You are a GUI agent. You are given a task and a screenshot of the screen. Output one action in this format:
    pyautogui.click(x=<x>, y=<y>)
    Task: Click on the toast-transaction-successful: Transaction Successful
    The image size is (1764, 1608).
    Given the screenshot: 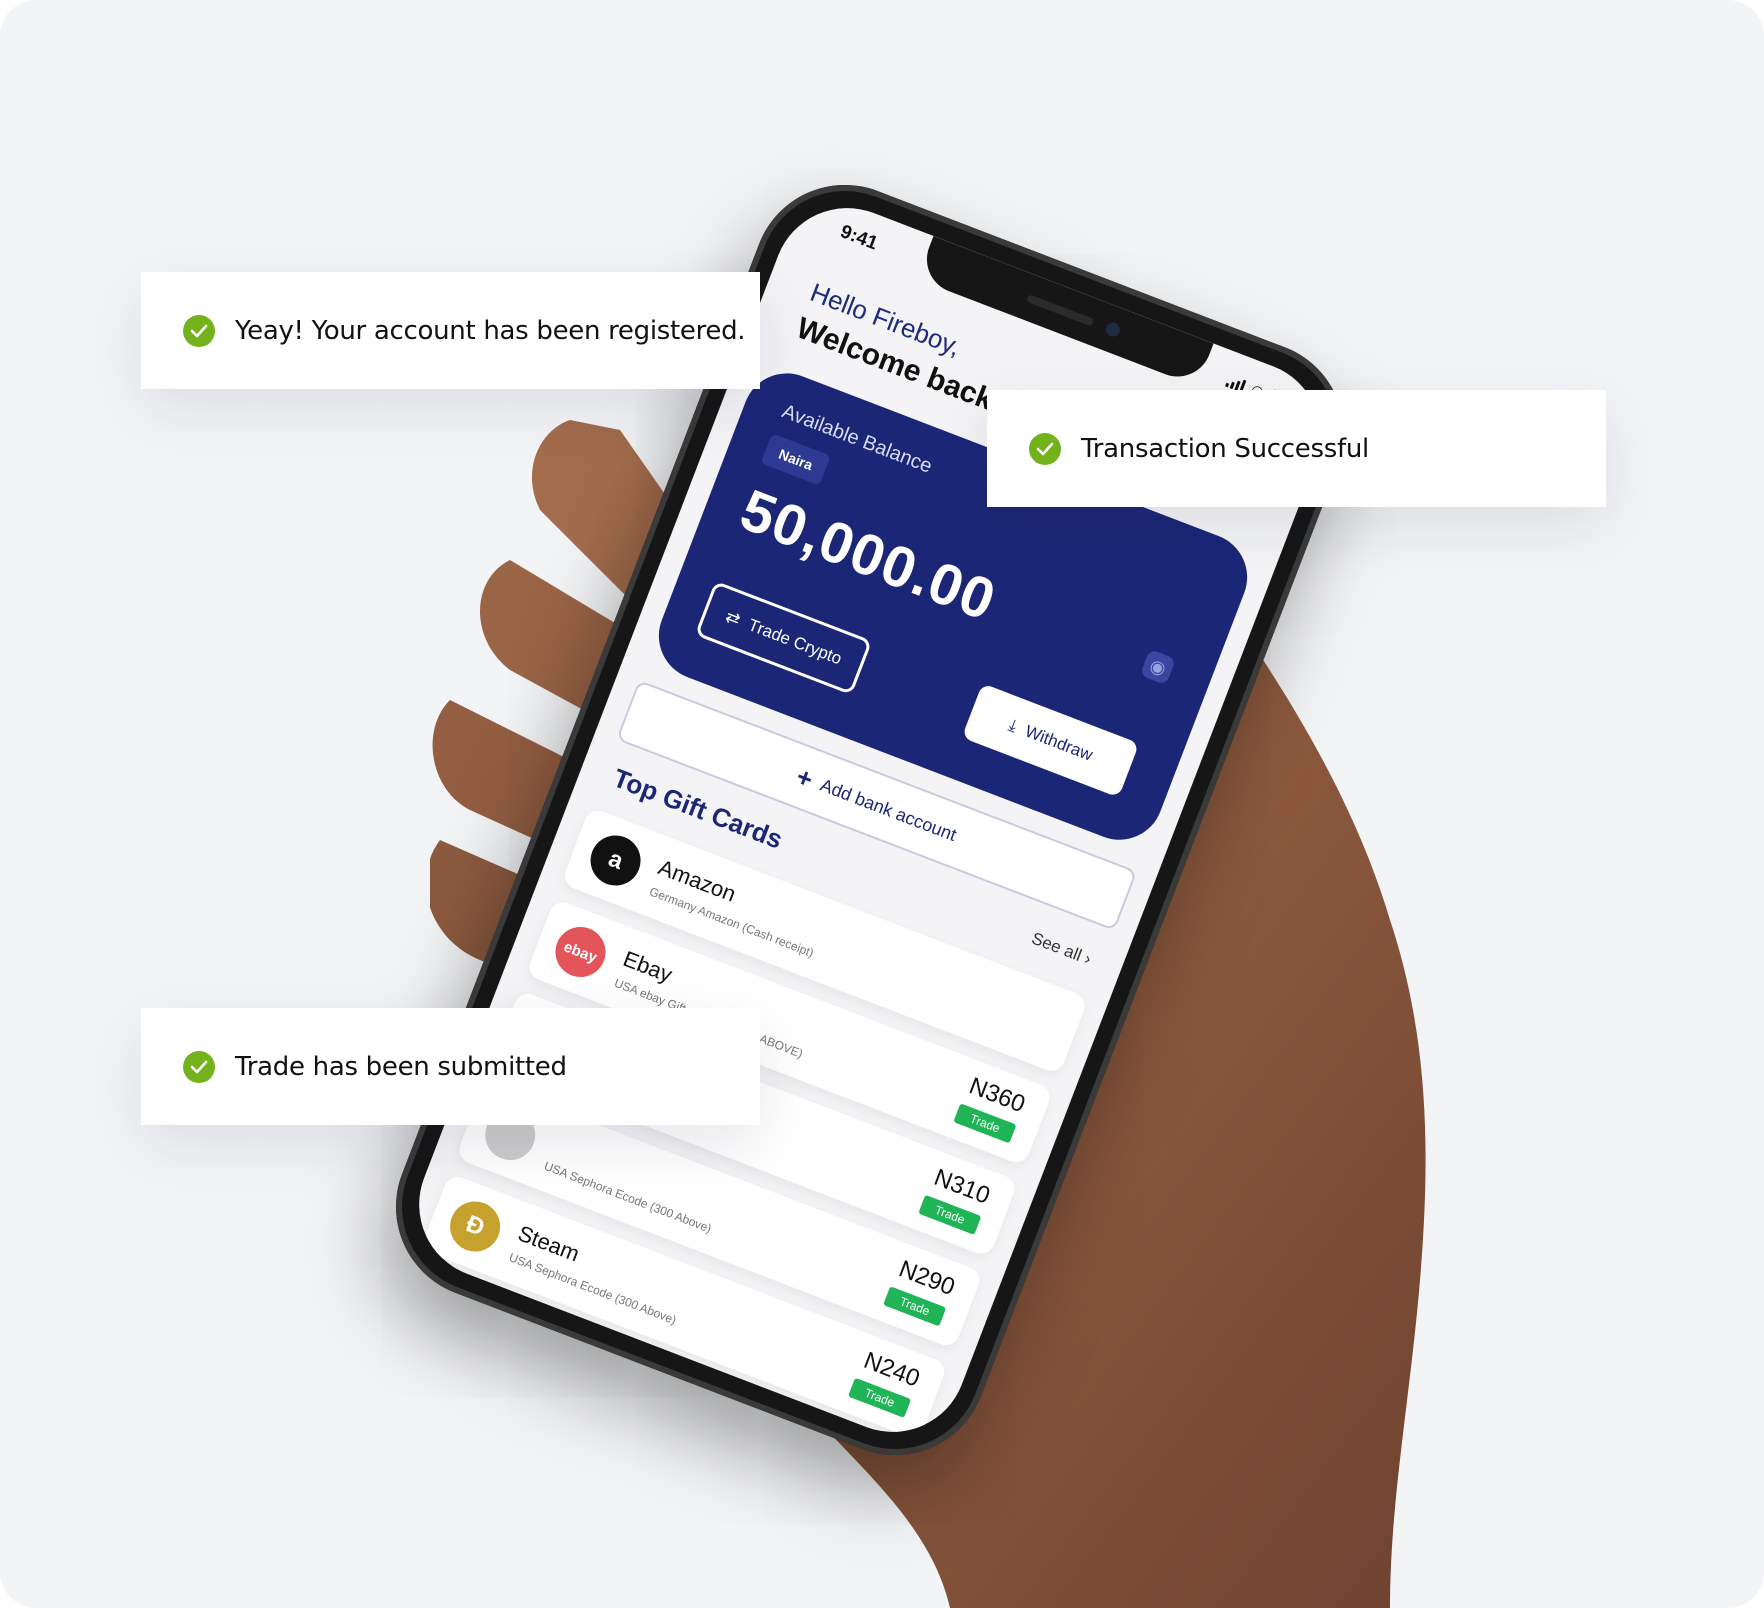 What is the action you would take?
    pyautogui.click(x=1296, y=448)
    